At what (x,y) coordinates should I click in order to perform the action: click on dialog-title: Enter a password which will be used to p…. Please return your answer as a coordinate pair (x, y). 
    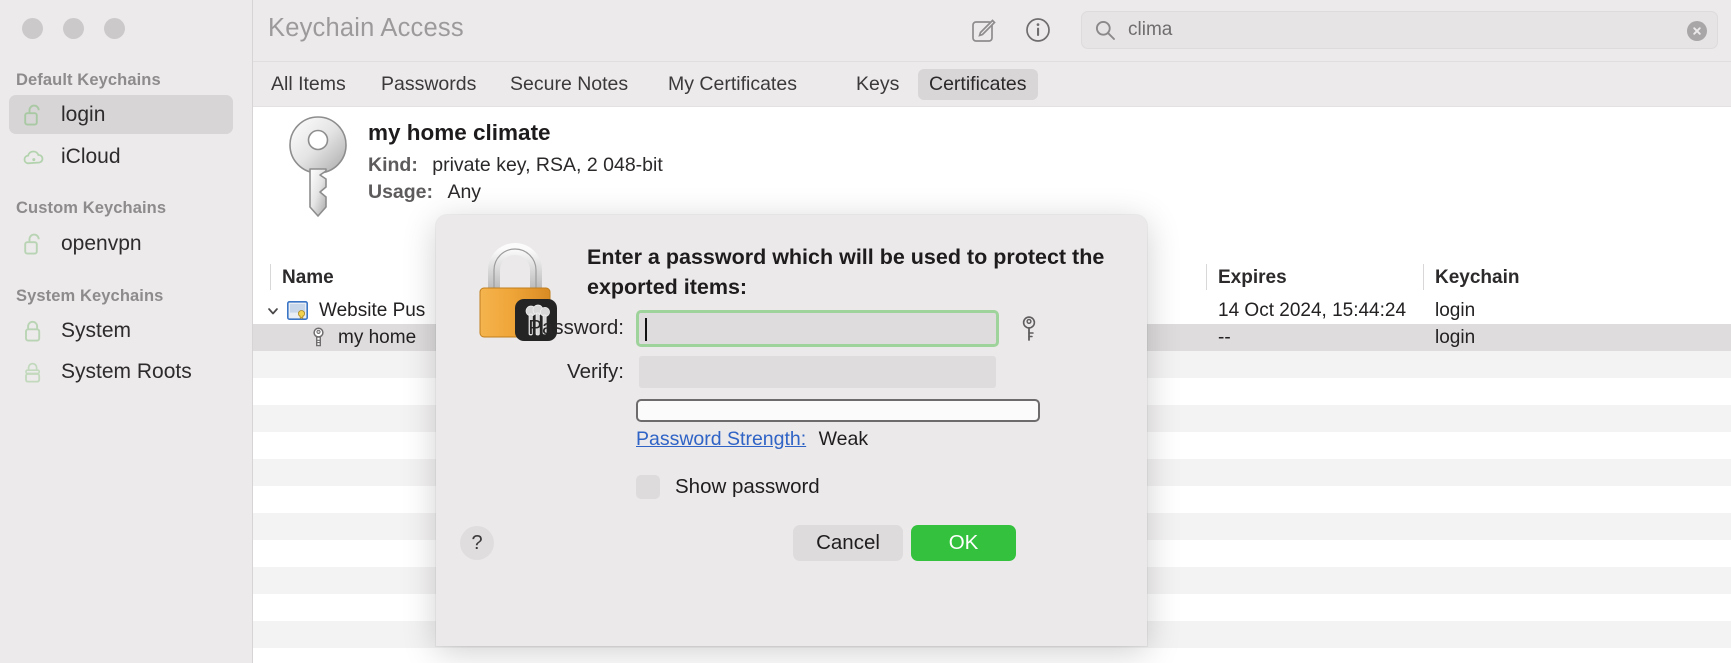
    Looking at the image, I should click on (846, 272).